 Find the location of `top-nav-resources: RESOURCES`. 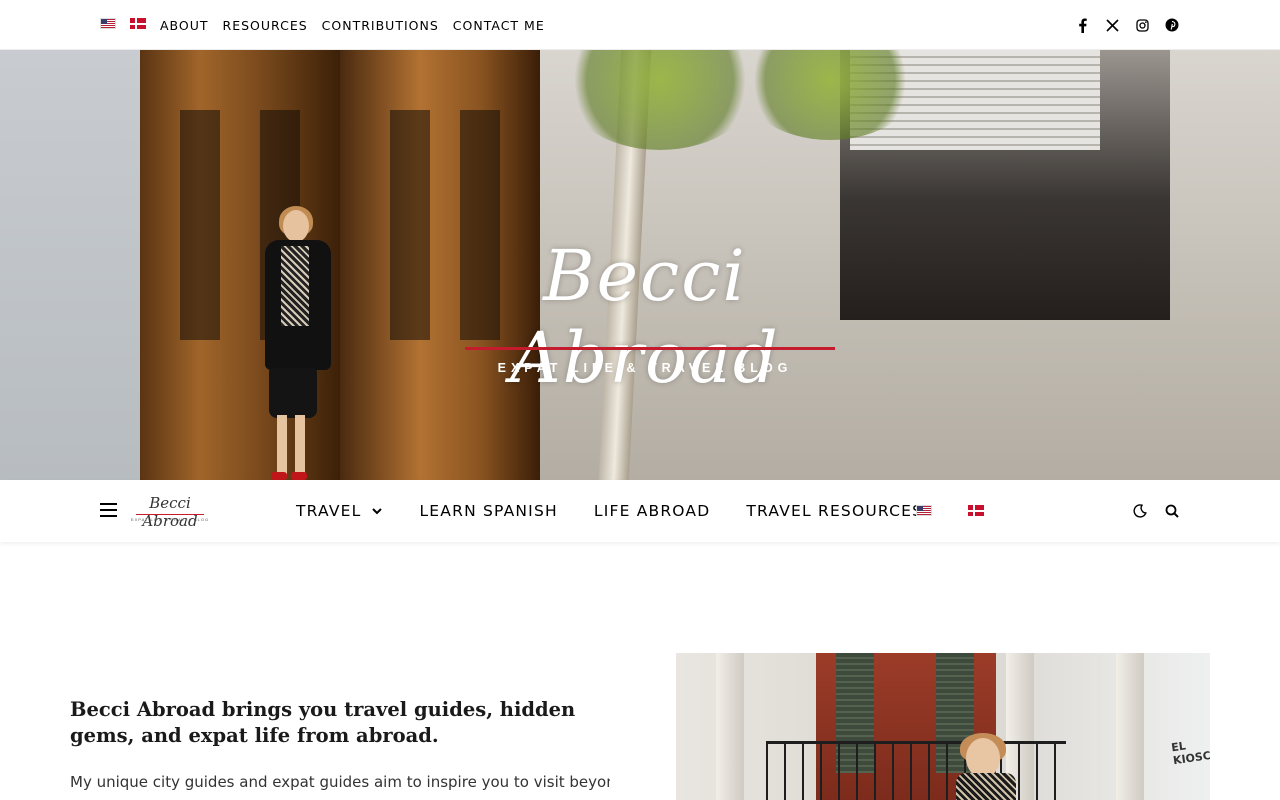

top-nav-resources: RESOURCES is located at coordinates (265, 25).